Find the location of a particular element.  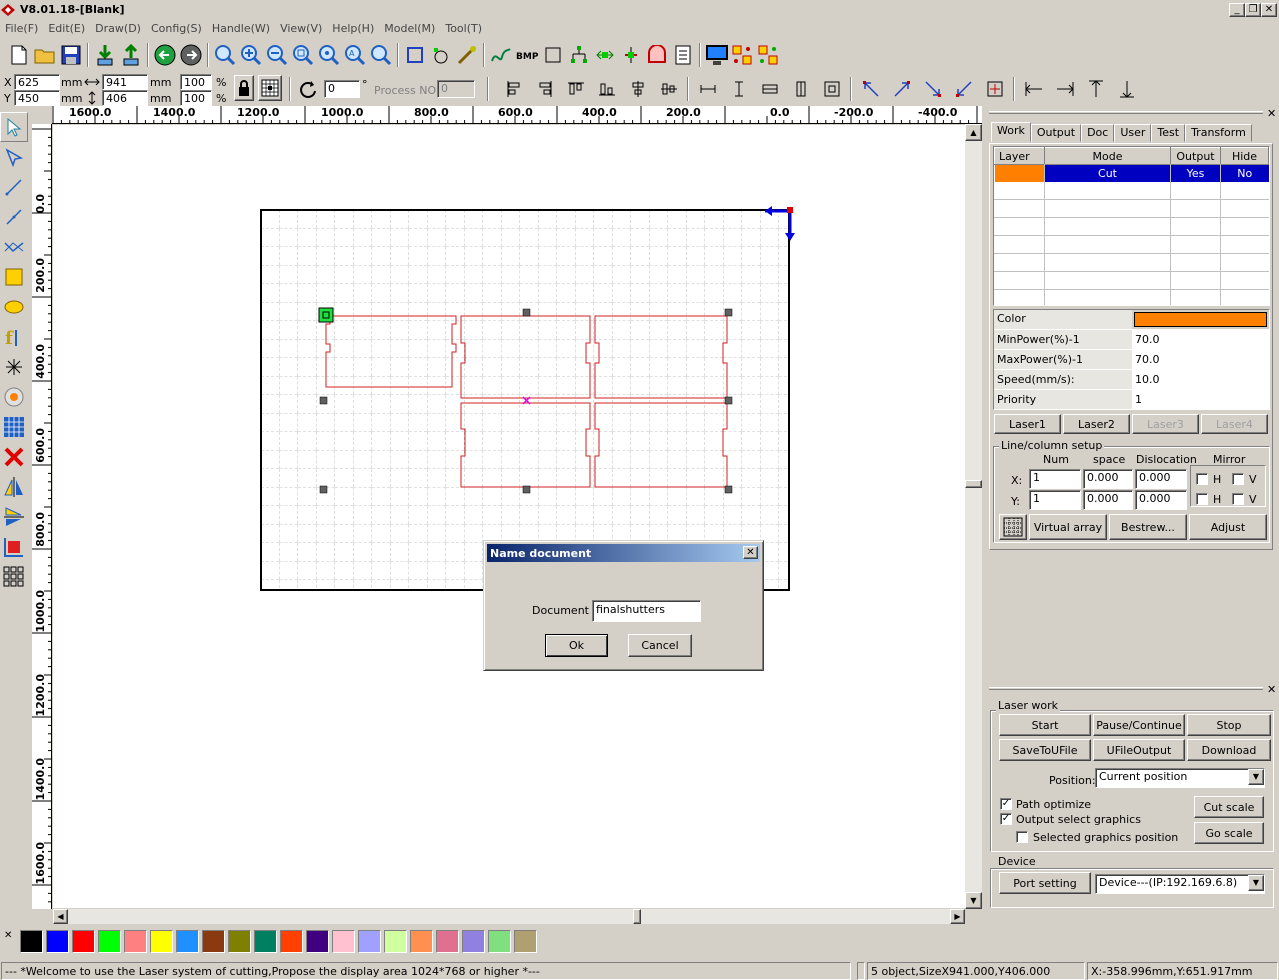

tab-output: Output is located at coordinates (1056, 133).